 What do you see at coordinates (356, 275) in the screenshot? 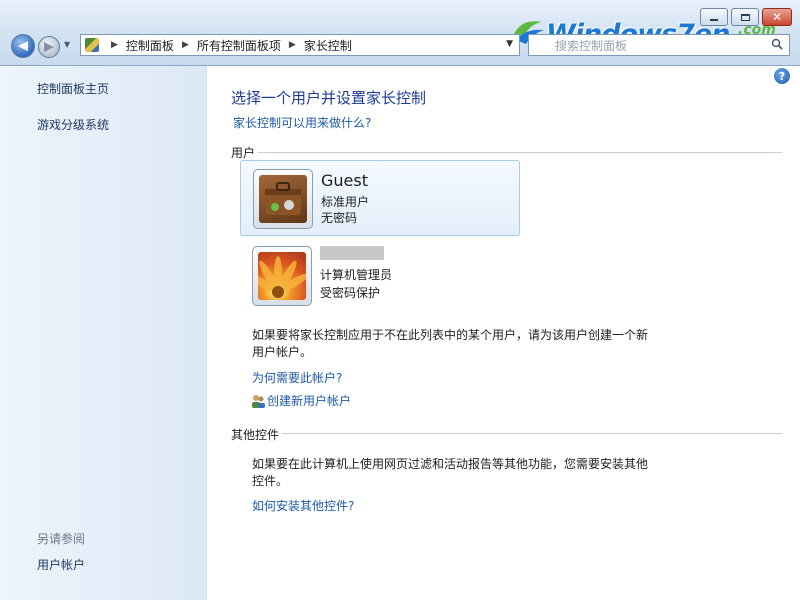
I see `user-type: 计算机管理员` at bounding box center [356, 275].